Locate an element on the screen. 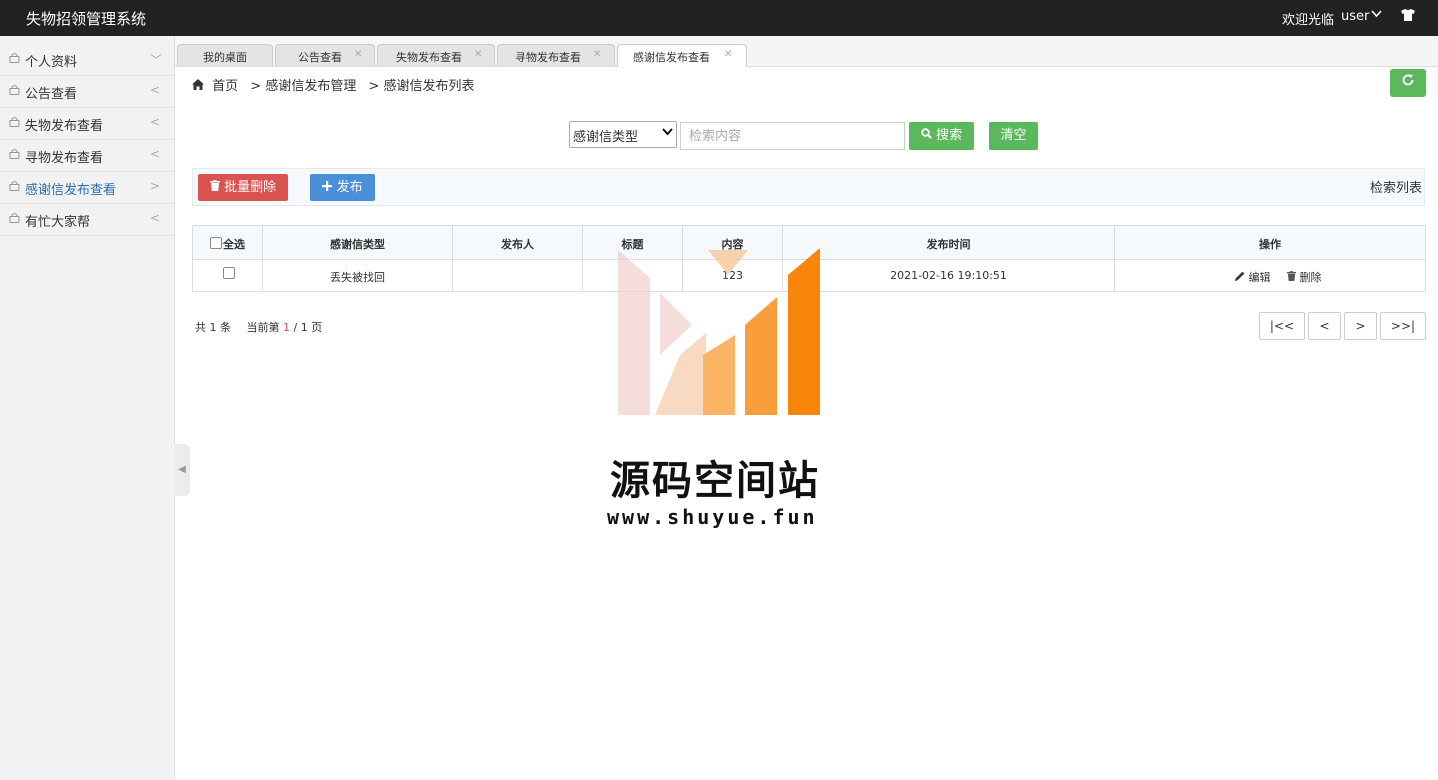 The width and height of the screenshot is (1438, 780). theme-shirt-icon is located at coordinates (1408, 17).